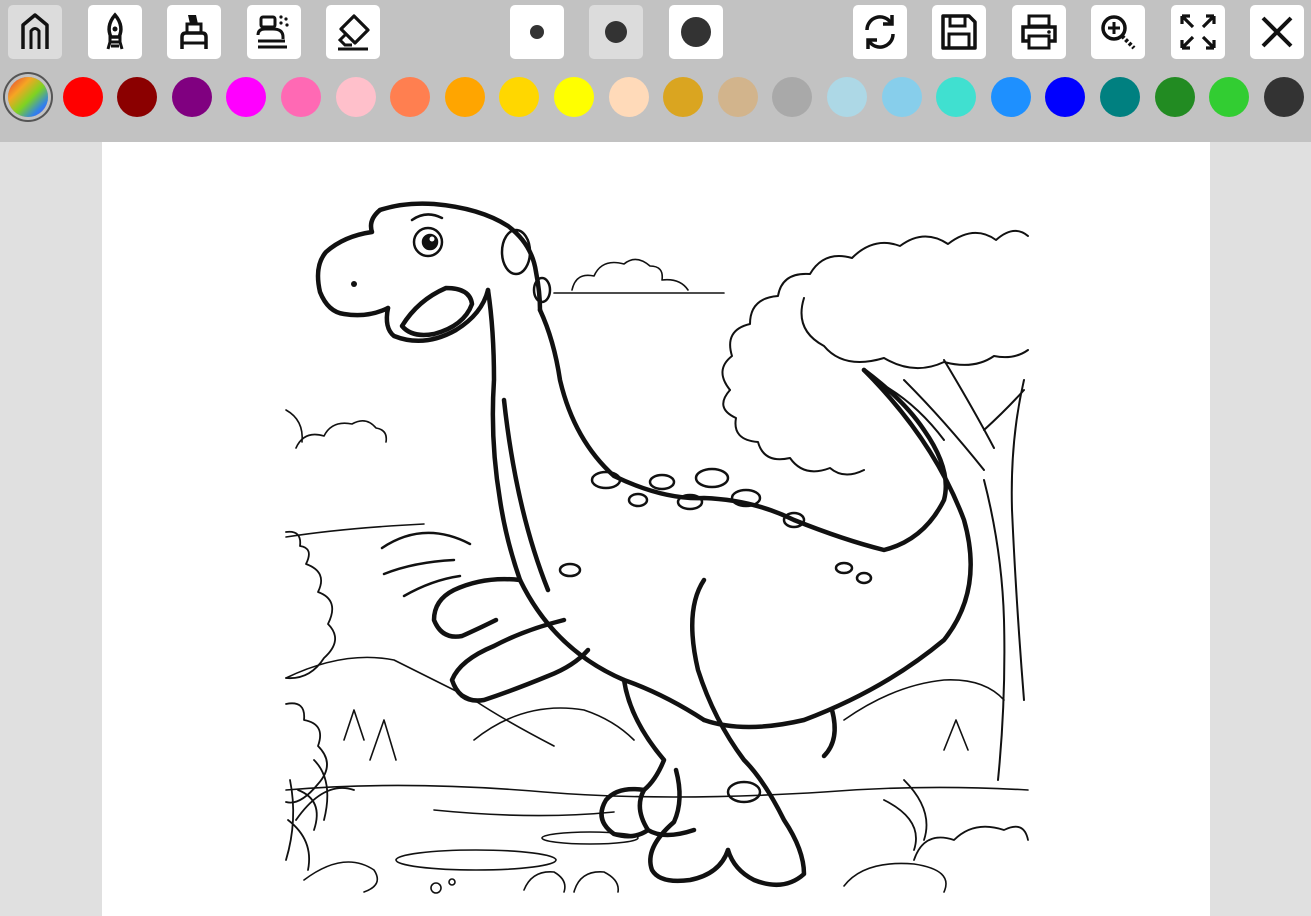  I want to click on brush-size-large-button, so click(696, 32).